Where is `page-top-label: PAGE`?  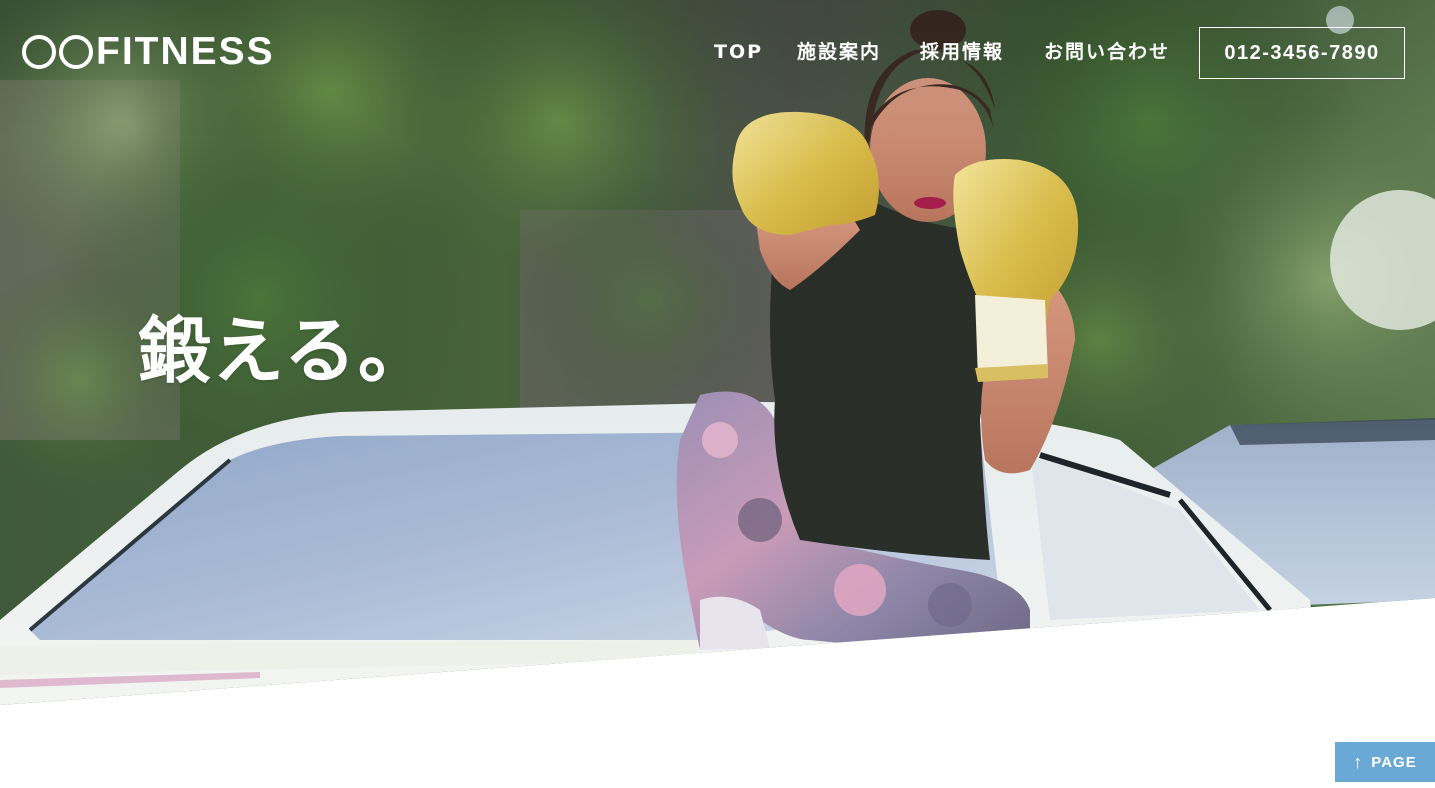
page-top-label: PAGE is located at coordinates (1394, 762).